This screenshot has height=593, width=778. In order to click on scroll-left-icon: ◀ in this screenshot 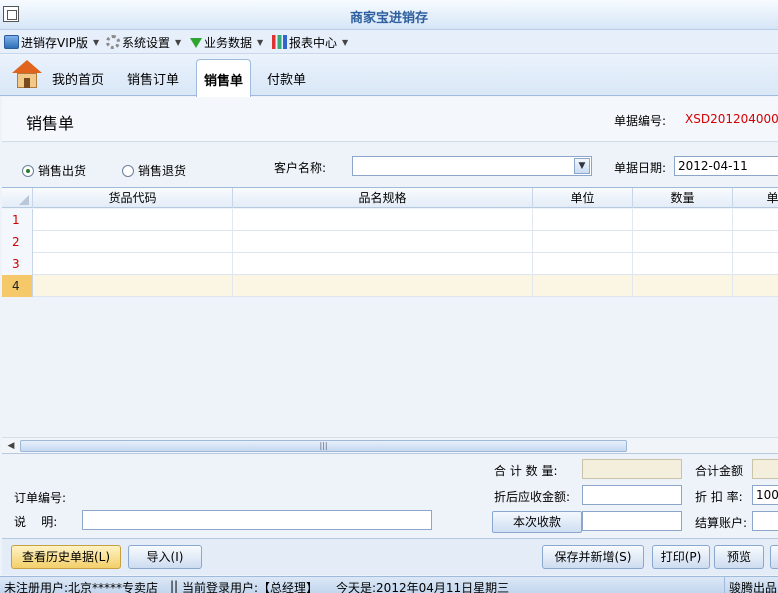, I will do `click(11, 446)`.